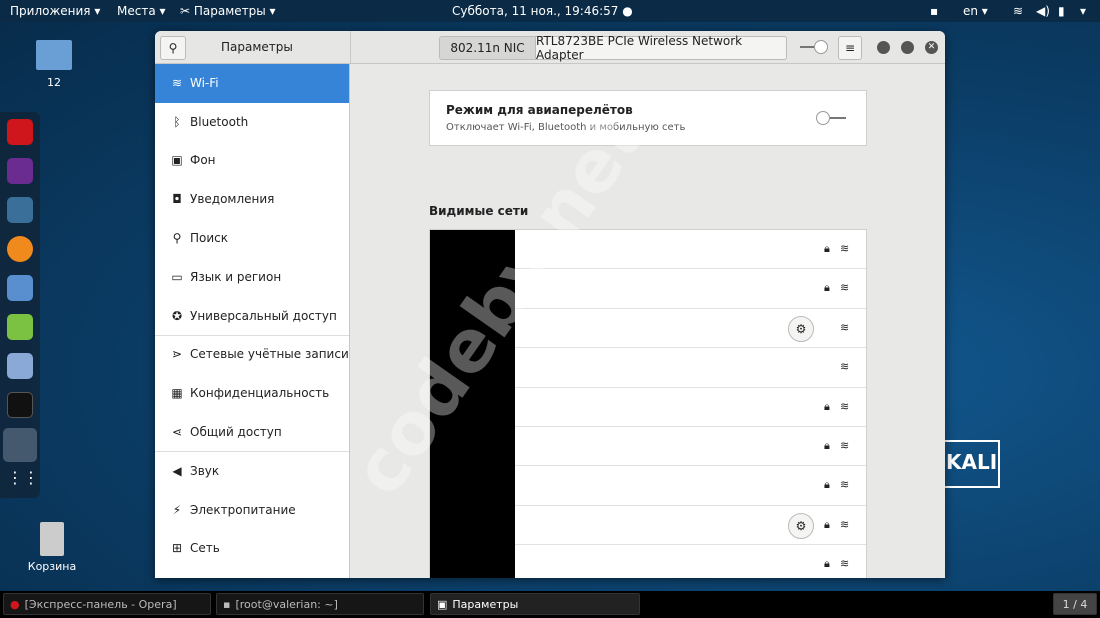 The width and height of the screenshot is (1100, 618). I want to click on tab-rtl8723be: RTL8723BE PCIe Wireless Network Adapter, so click(661, 48).